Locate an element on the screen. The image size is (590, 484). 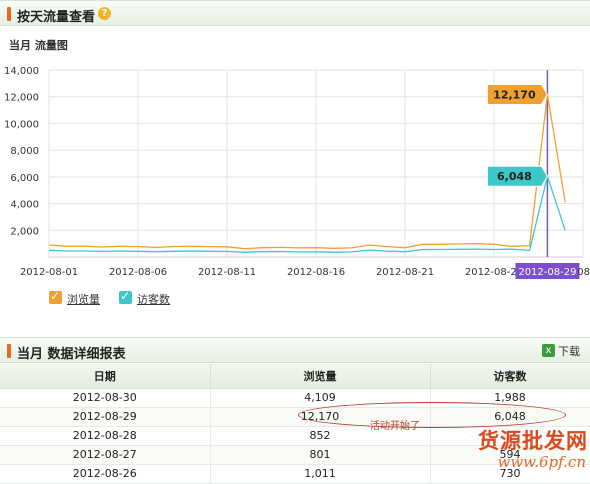
cell-pageviews: 1,011 is located at coordinates (320, 474).